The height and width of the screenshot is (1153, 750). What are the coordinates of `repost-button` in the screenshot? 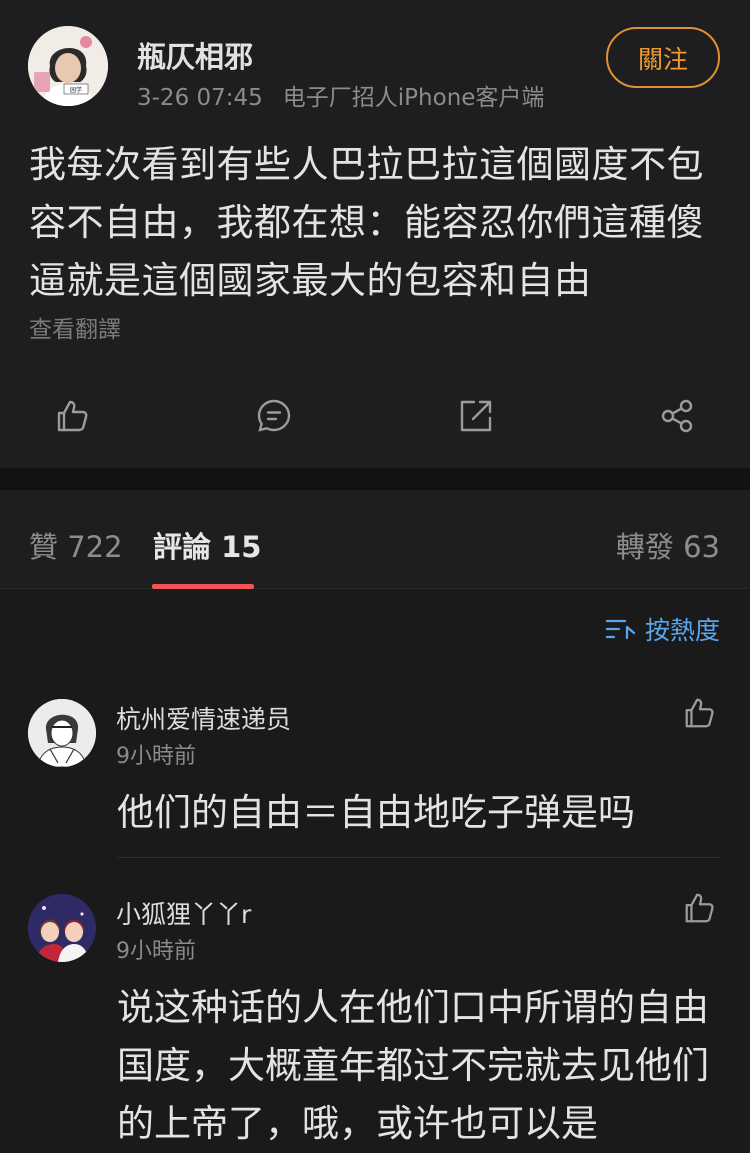 It's located at (476, 416).